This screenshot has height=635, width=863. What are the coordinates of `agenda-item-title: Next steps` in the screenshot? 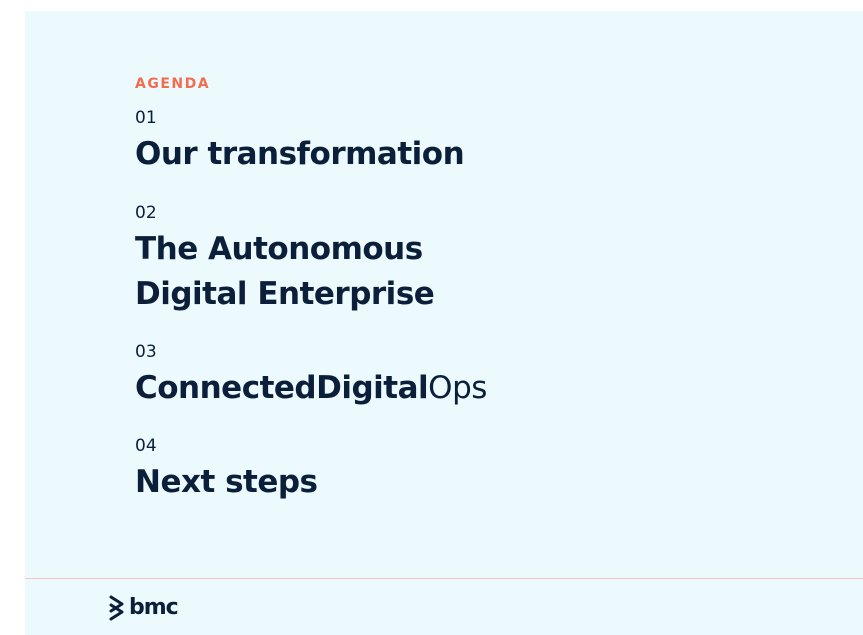 It's located at (226, 482).